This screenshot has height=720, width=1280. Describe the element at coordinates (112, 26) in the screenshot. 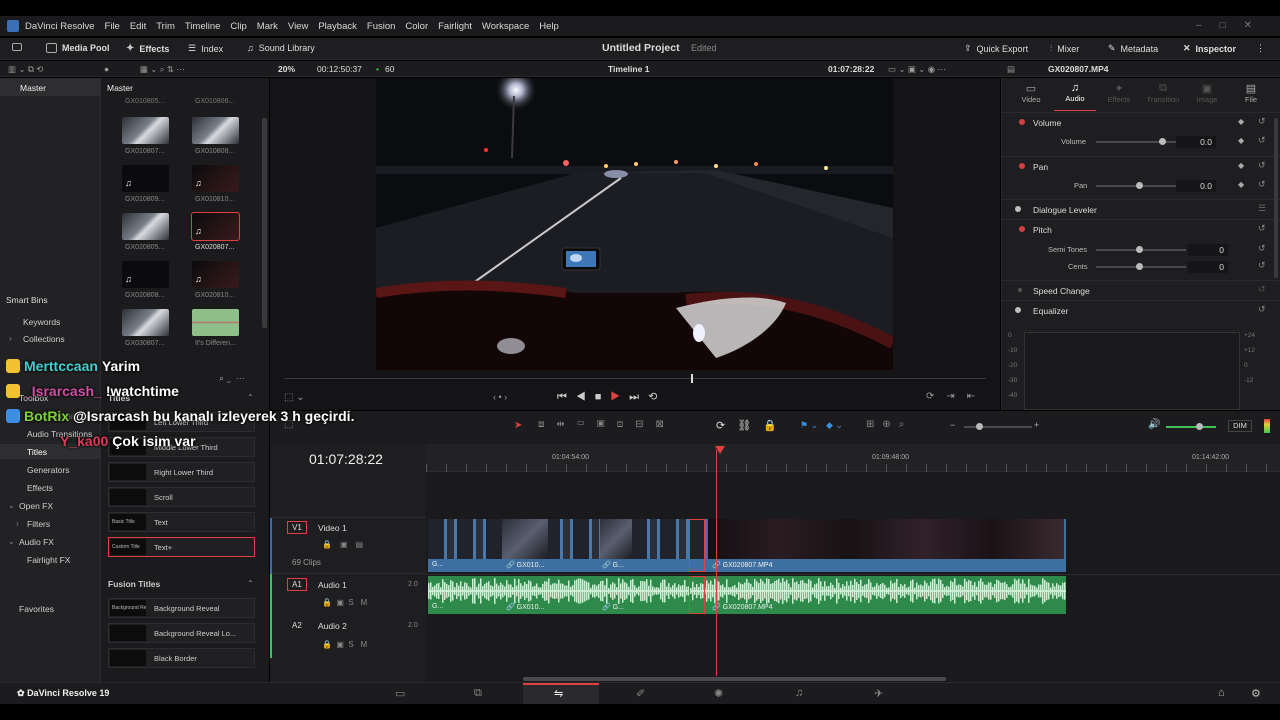

I see `menu-file: File` at that location.